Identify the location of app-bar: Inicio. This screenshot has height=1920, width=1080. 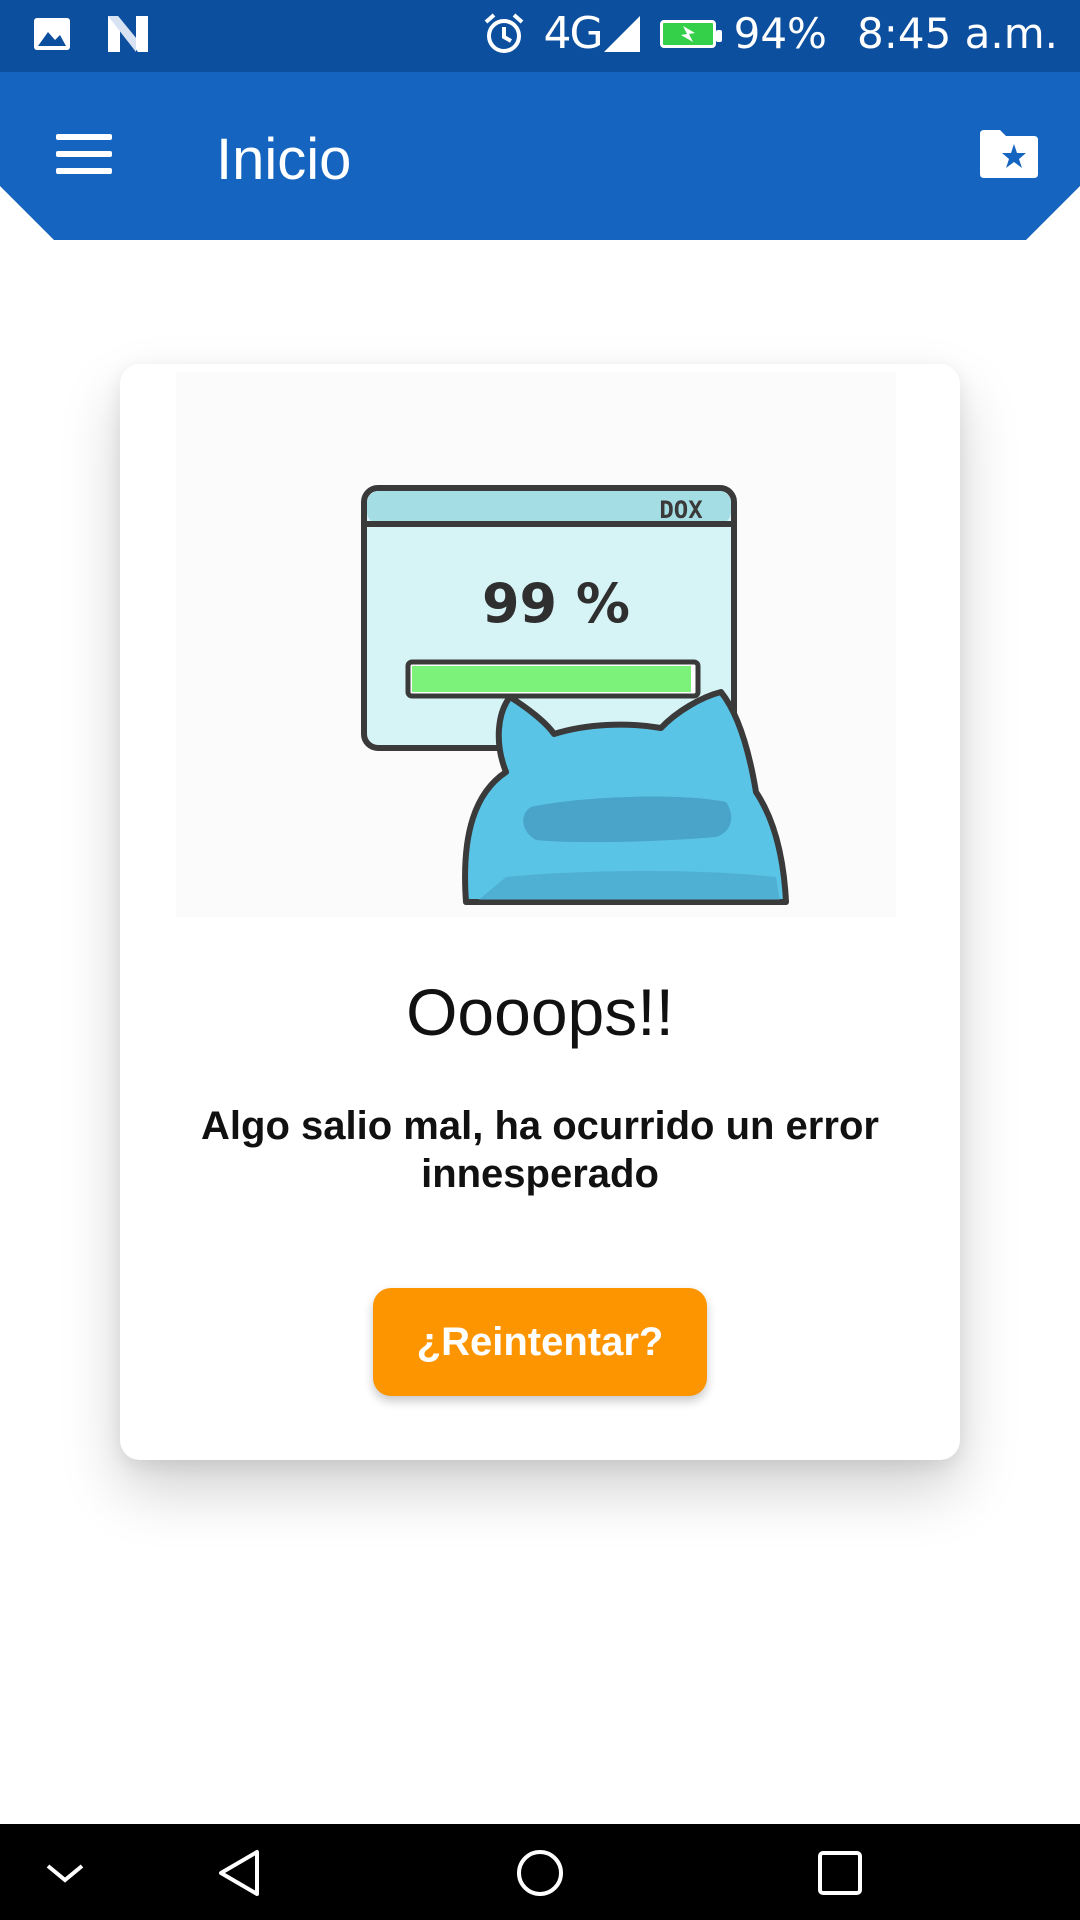
(540, 156).